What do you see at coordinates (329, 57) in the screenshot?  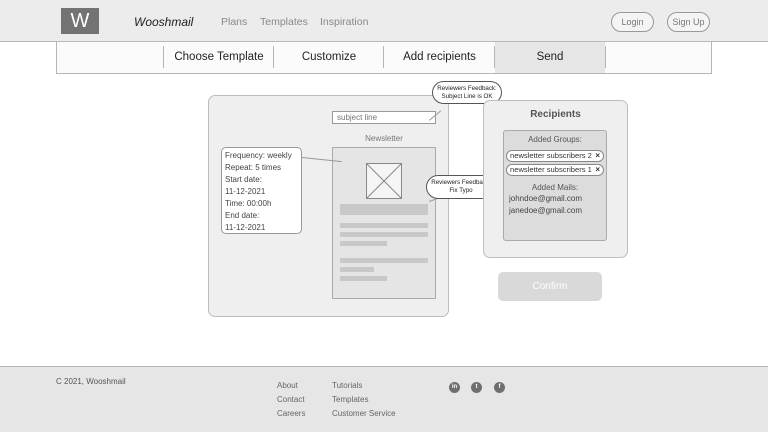 I see `step-customize: Customize` at bounding box center [329, 57].